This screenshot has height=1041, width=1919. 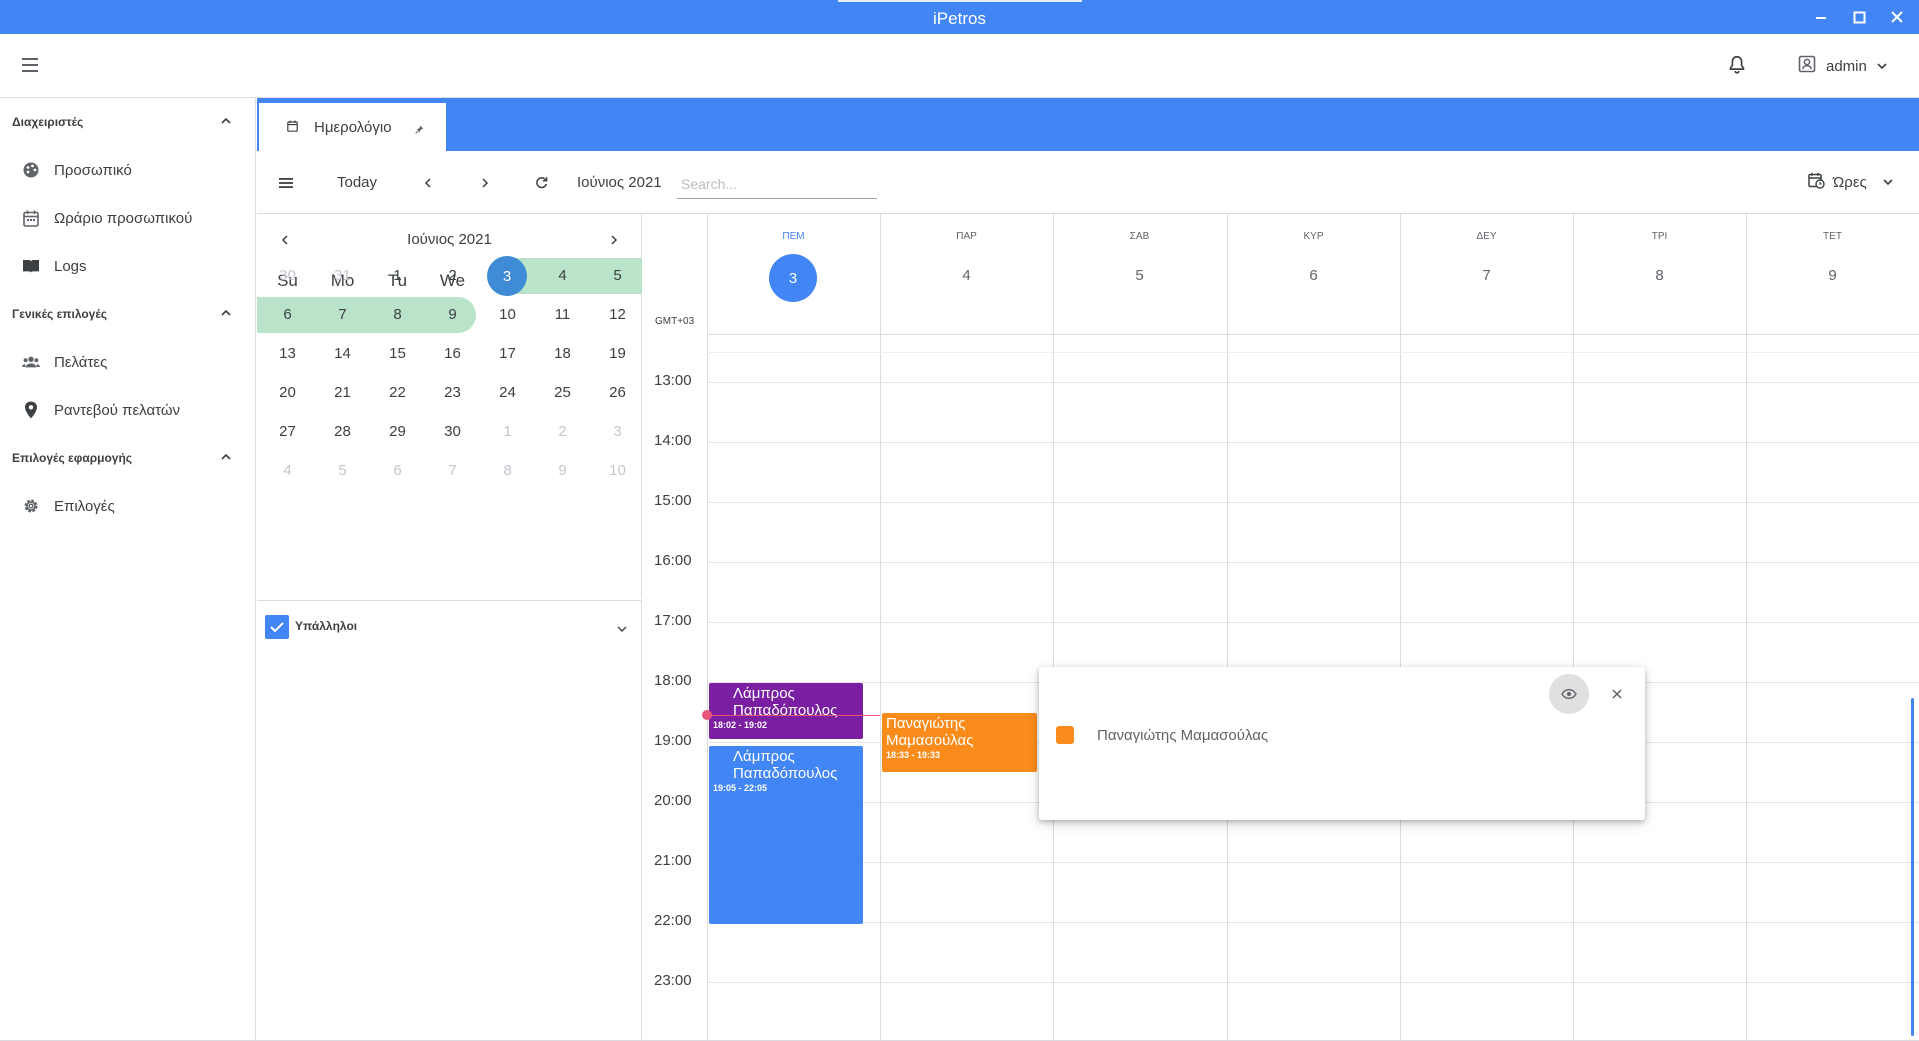 What do you see at coordinates (619, 182) in the screenshot?
I see `month-label: Ιούνιος 2021` at bounding box center [619, 182].